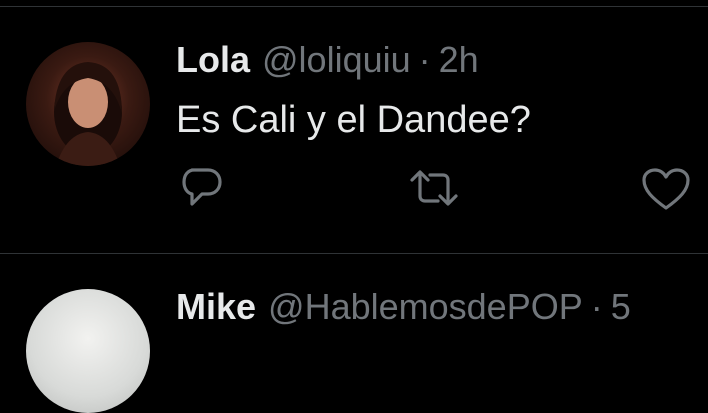  Describe the element at coordinates (354, 6) in the screenshot. I see `top-divider` at that location.